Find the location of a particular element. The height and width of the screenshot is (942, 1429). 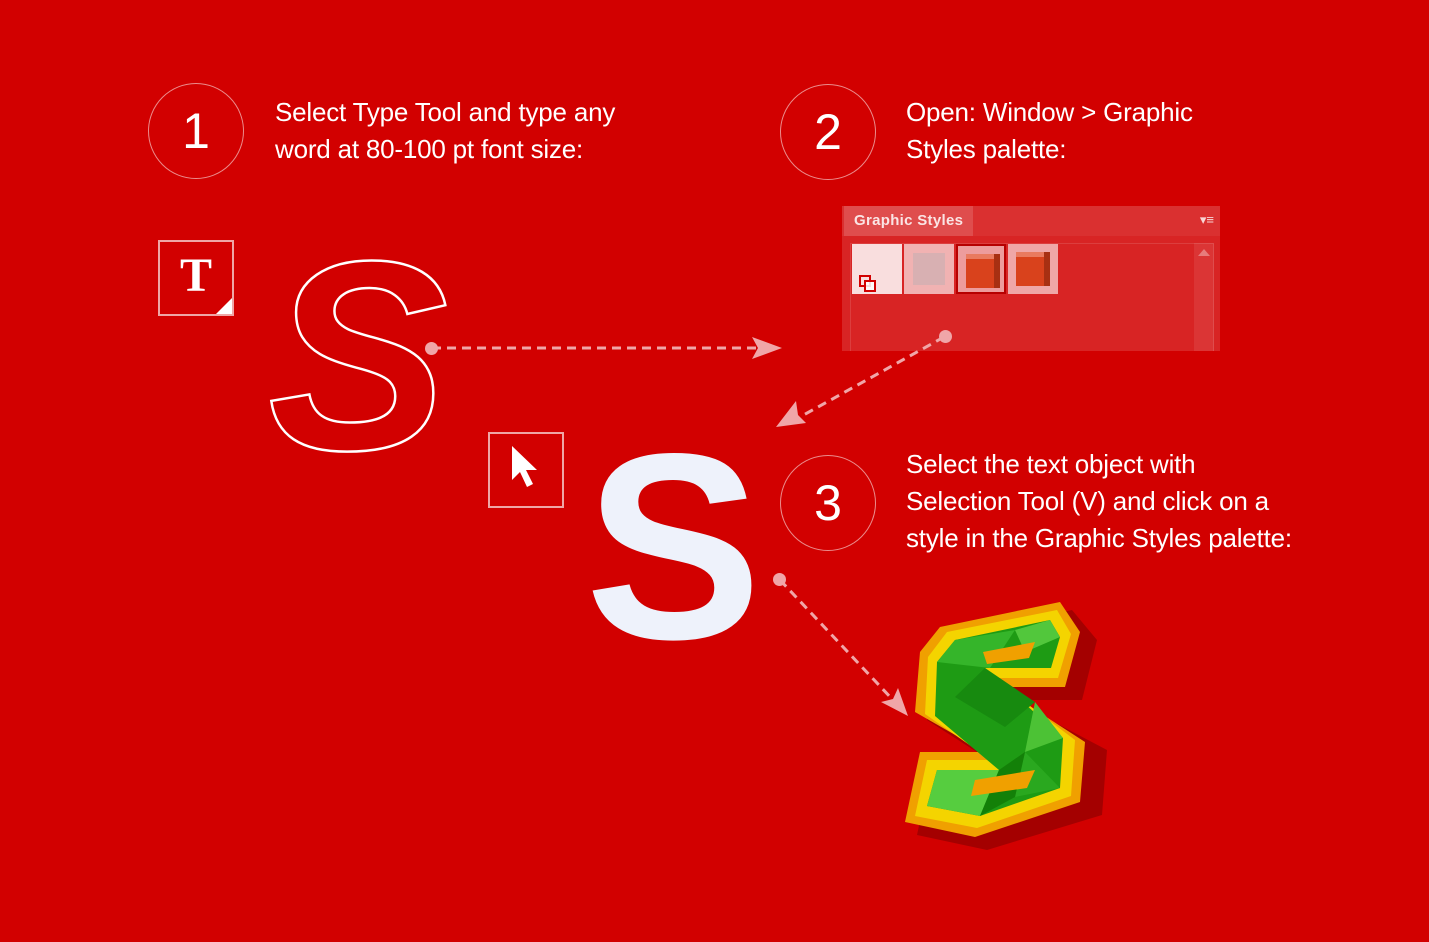

step-1-number: 1 is located at coordinates (196, 131).